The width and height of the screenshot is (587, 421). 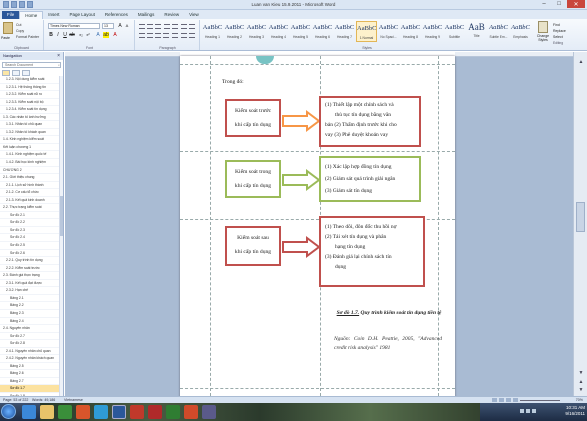 What do you see at coordinates (234, 31) in the screenshot?
I see `style-item: AaBbC Heading 2` at bounding box center [234, 31].